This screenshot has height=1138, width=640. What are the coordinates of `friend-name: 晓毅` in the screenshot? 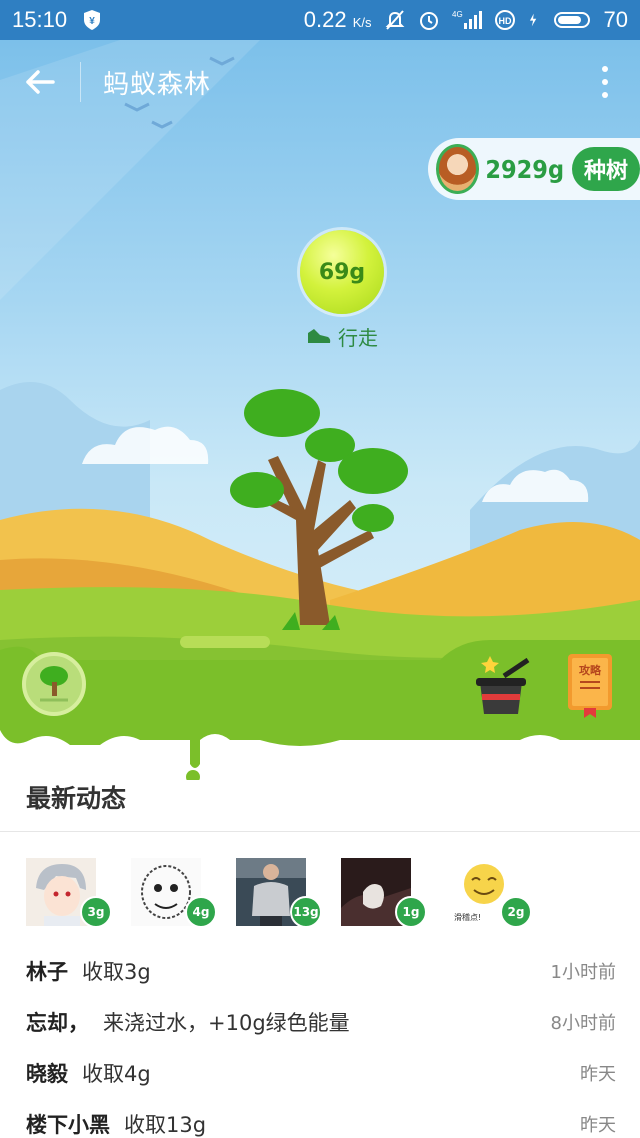 It's located at (47, 1073).